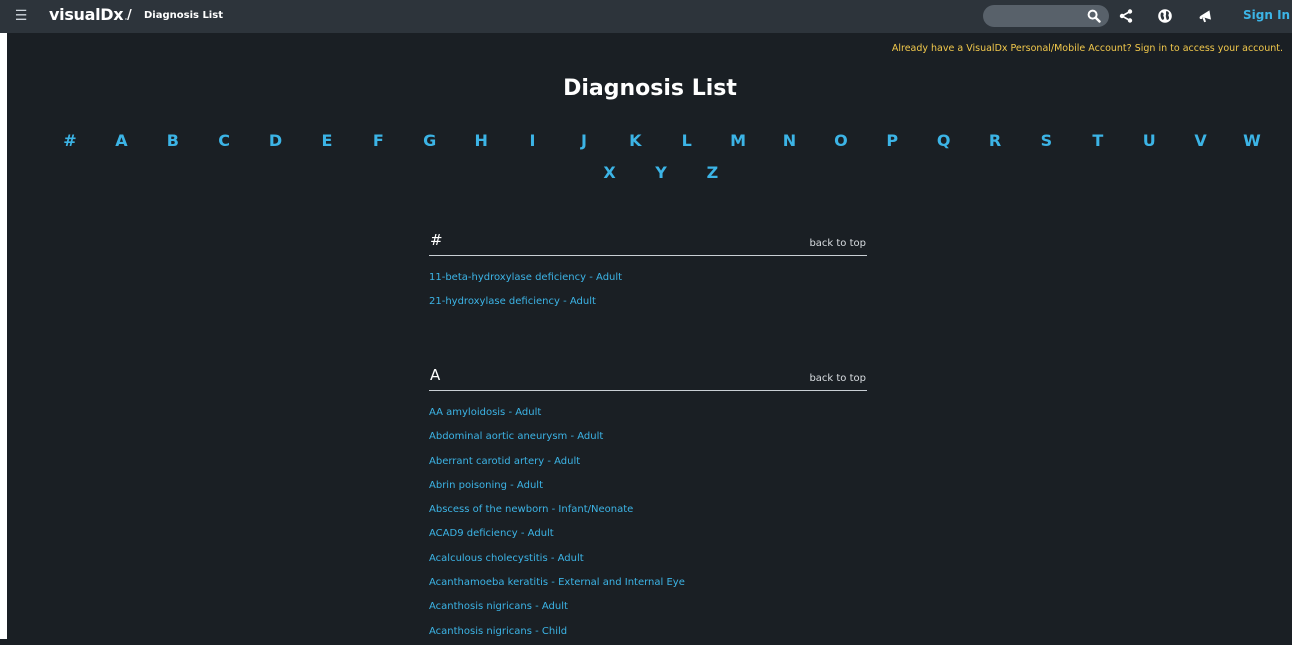 The width and height of the screenshot is (1292, 645). I want to click on alpha-link-o: O, so click(840, 141).